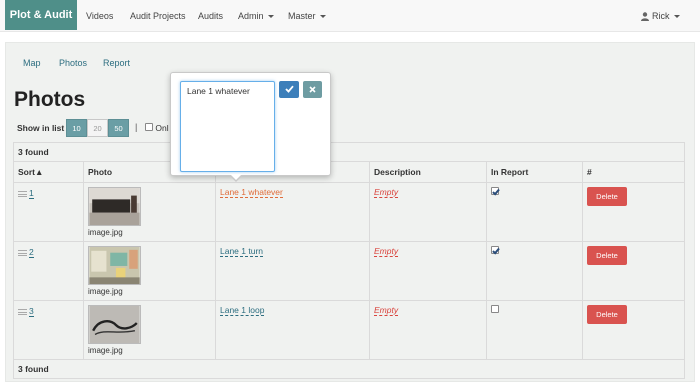  What do you see at coordinates (428, 172) in the screenshot?
I see `column-header-description: Description` at bounding box center [428, 172].